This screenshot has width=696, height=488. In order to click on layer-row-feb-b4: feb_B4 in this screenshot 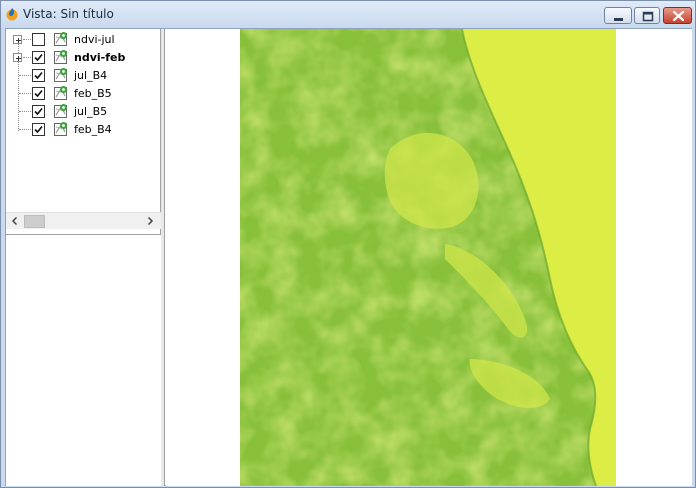, I will do `click(83, 129)`.